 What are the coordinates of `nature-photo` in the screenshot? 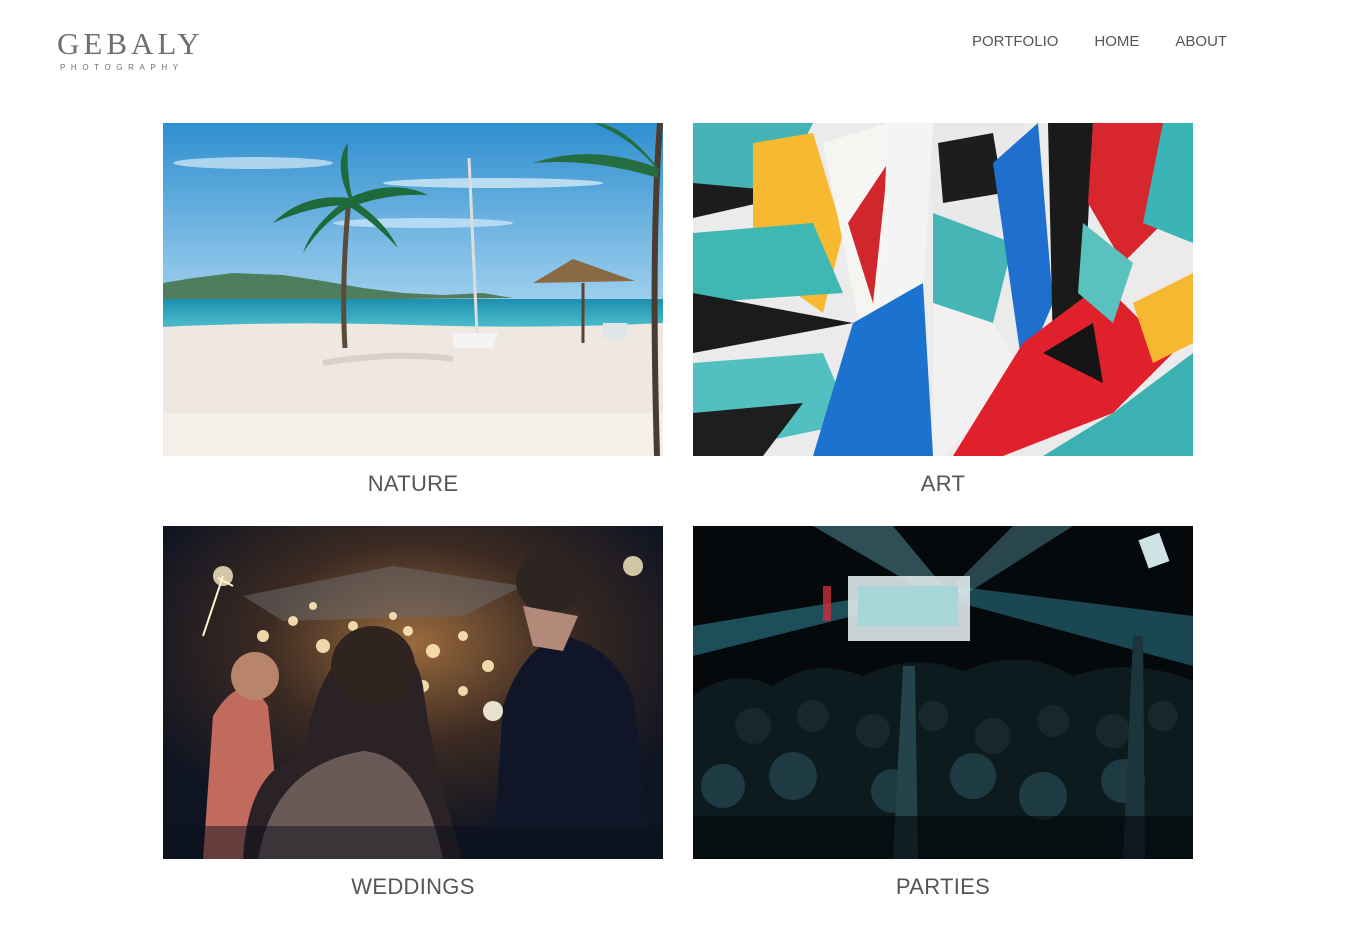 It's located at (413, 289).